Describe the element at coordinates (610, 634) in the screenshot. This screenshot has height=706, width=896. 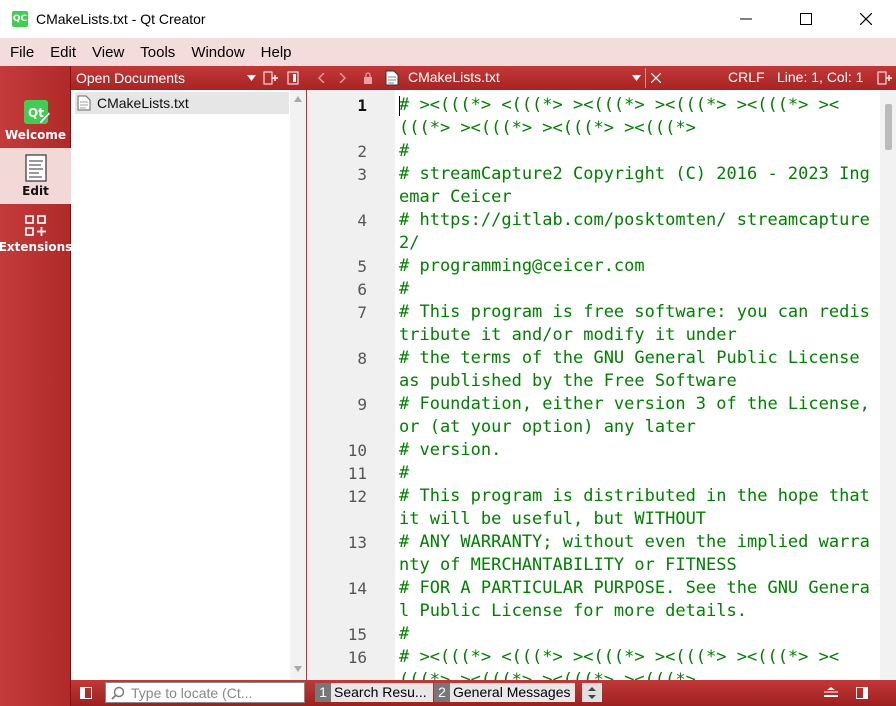
I see `code-line: 15 #` at that location.